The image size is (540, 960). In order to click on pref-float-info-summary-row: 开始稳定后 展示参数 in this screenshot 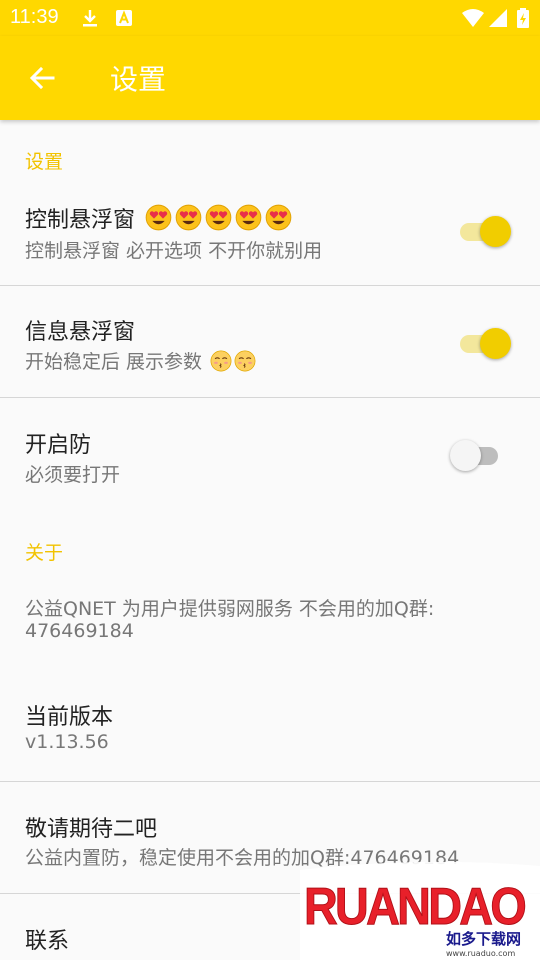, I will do `click(140, 360)`.